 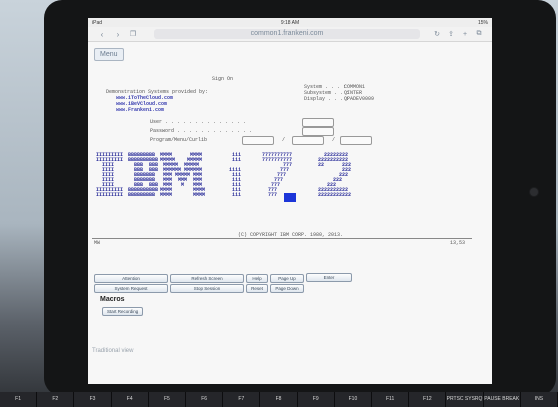 I want to click on password-field, so click(x=318, y=131).